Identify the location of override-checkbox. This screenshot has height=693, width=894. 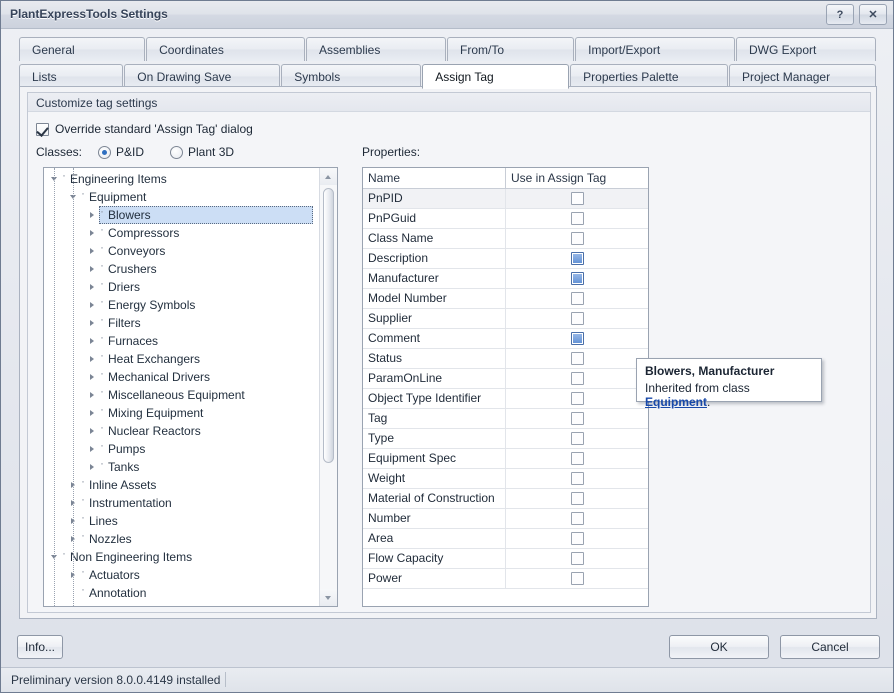
(42, 129).